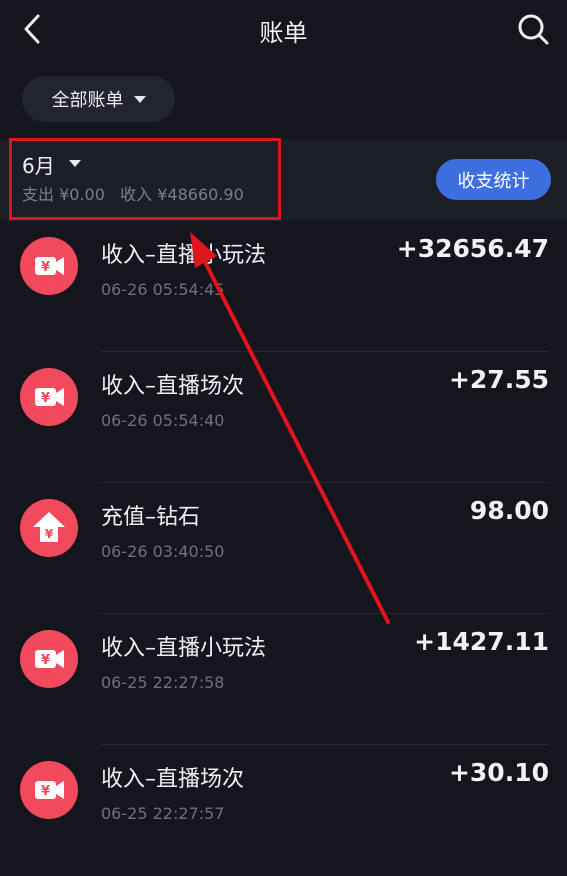 Image resolution: width=567 pixels, height=876 pixels. I want to click on page-title: 账单, so click(283, 33).